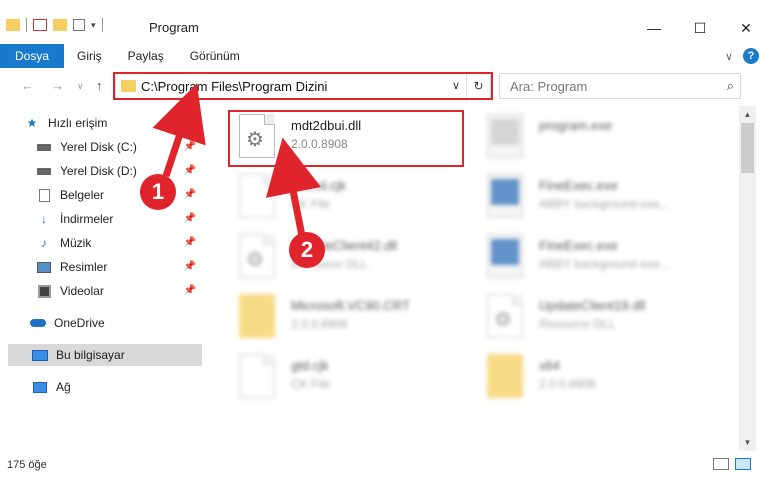  What do you see at coordinates (236, 160) in the screenshot?
I see `annotation-arrows` at bounding box center [236, 160].